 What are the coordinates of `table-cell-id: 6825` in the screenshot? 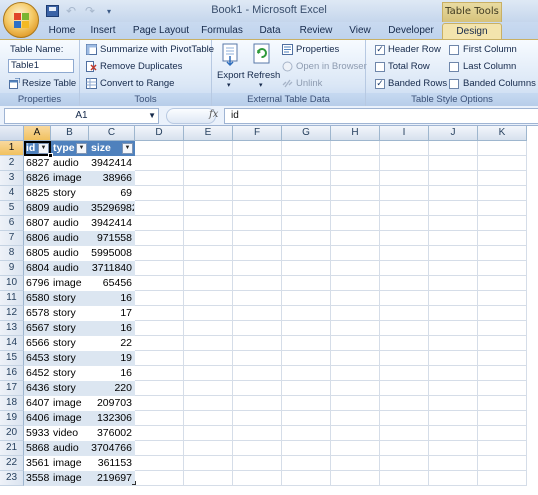 It's located at (37, 193).